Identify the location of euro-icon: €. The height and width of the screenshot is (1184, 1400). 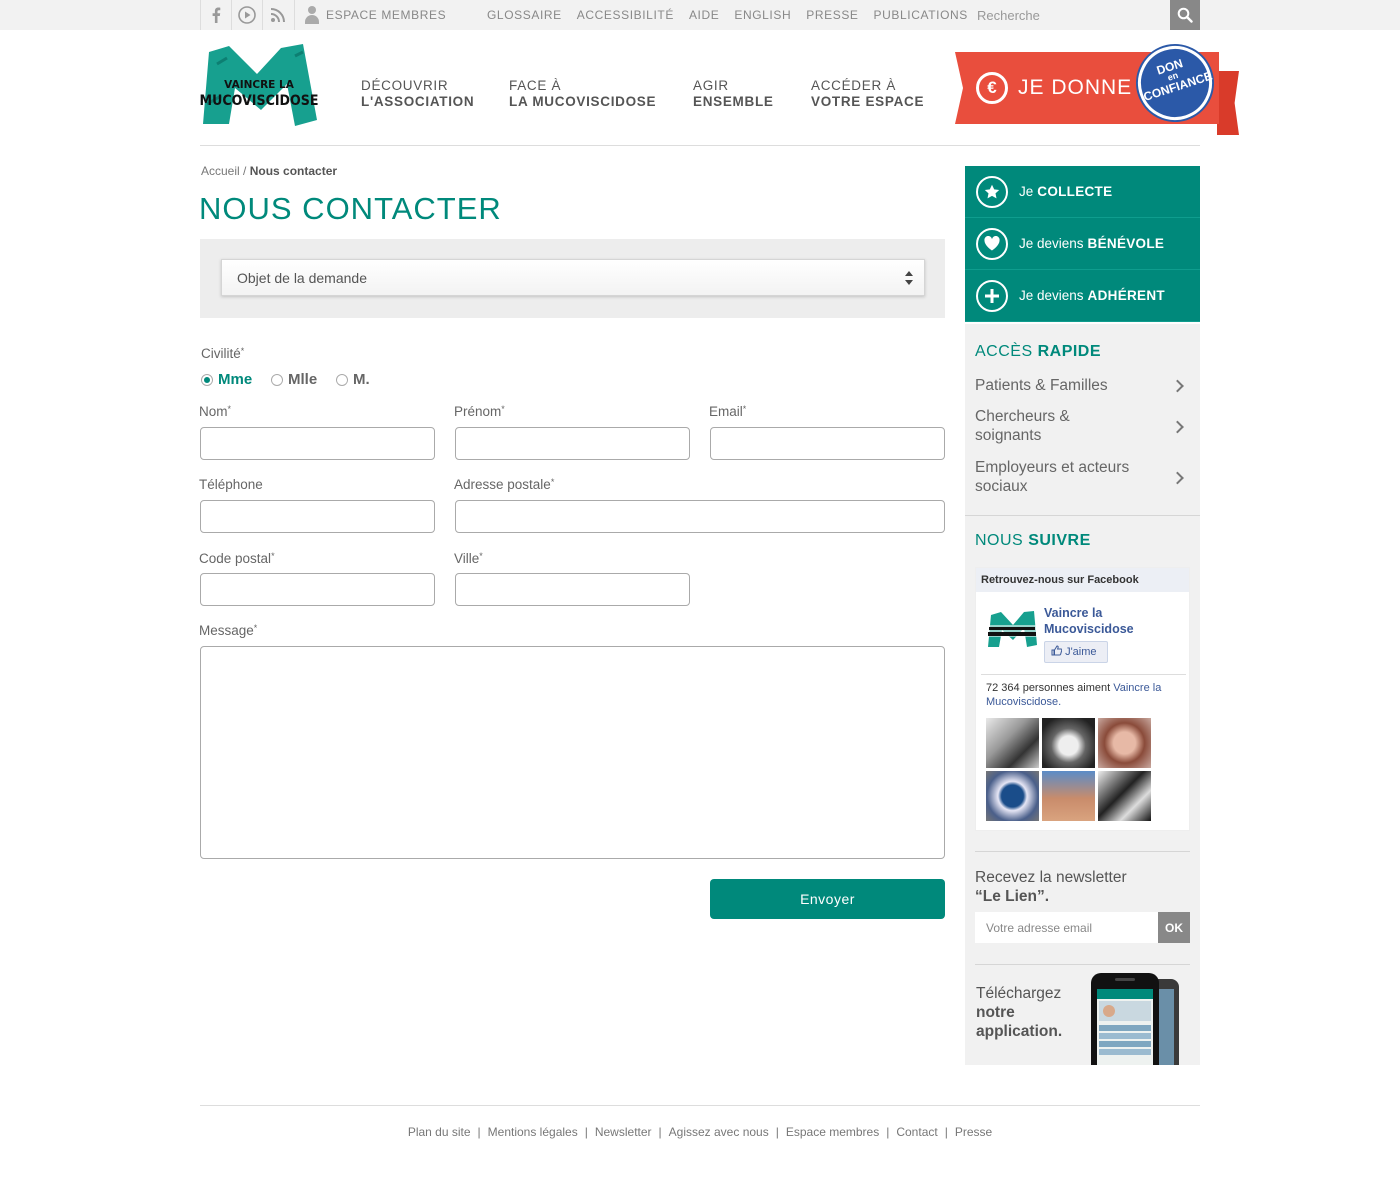
(992, 88).